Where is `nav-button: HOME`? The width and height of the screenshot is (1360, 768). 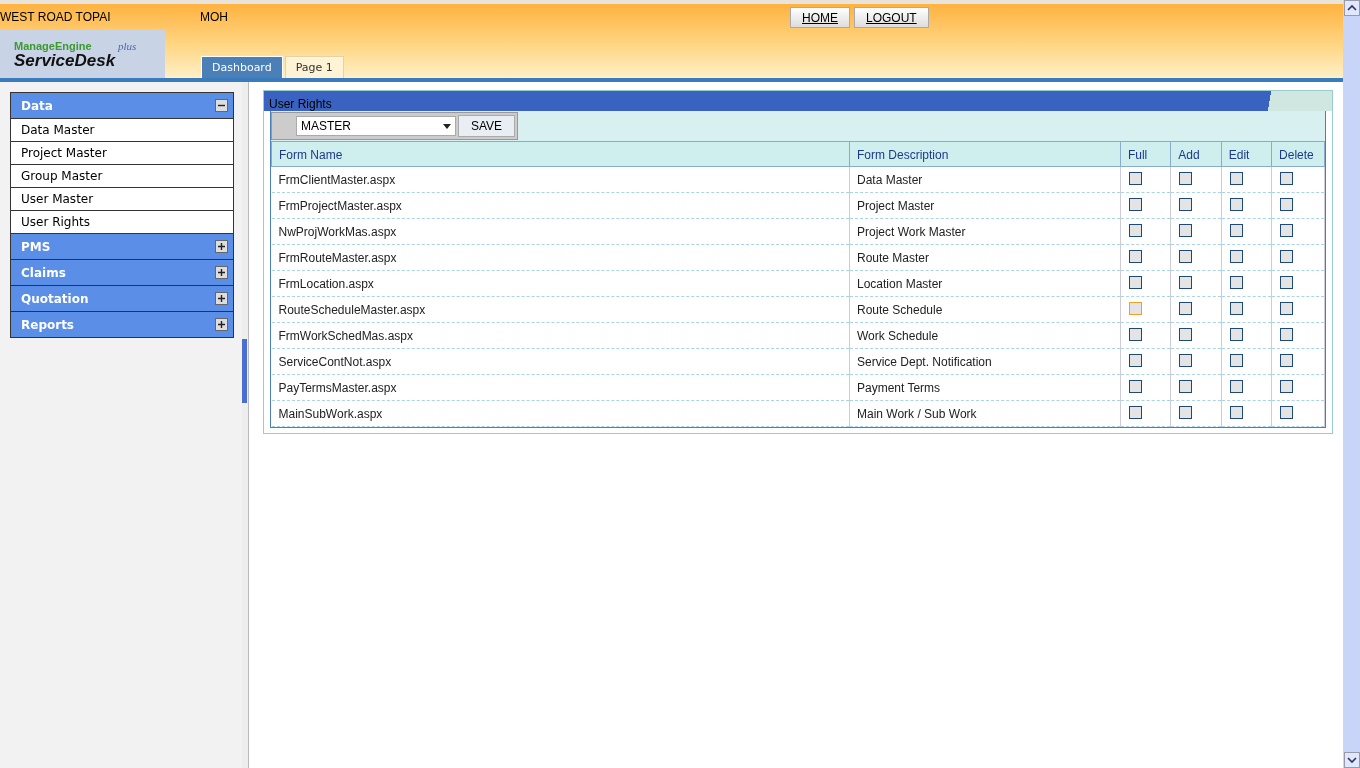
nav-button: HOME is located at coordinates (820, 17).